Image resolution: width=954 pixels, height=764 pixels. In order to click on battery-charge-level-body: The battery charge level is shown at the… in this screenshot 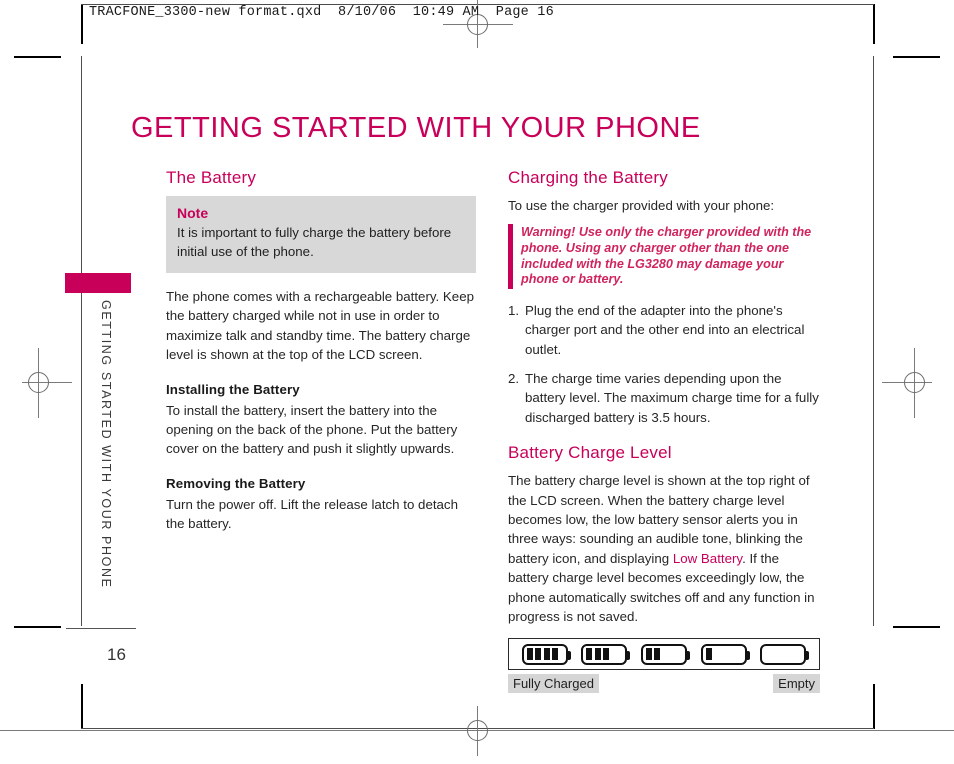, I will do `click(664, 548)`.